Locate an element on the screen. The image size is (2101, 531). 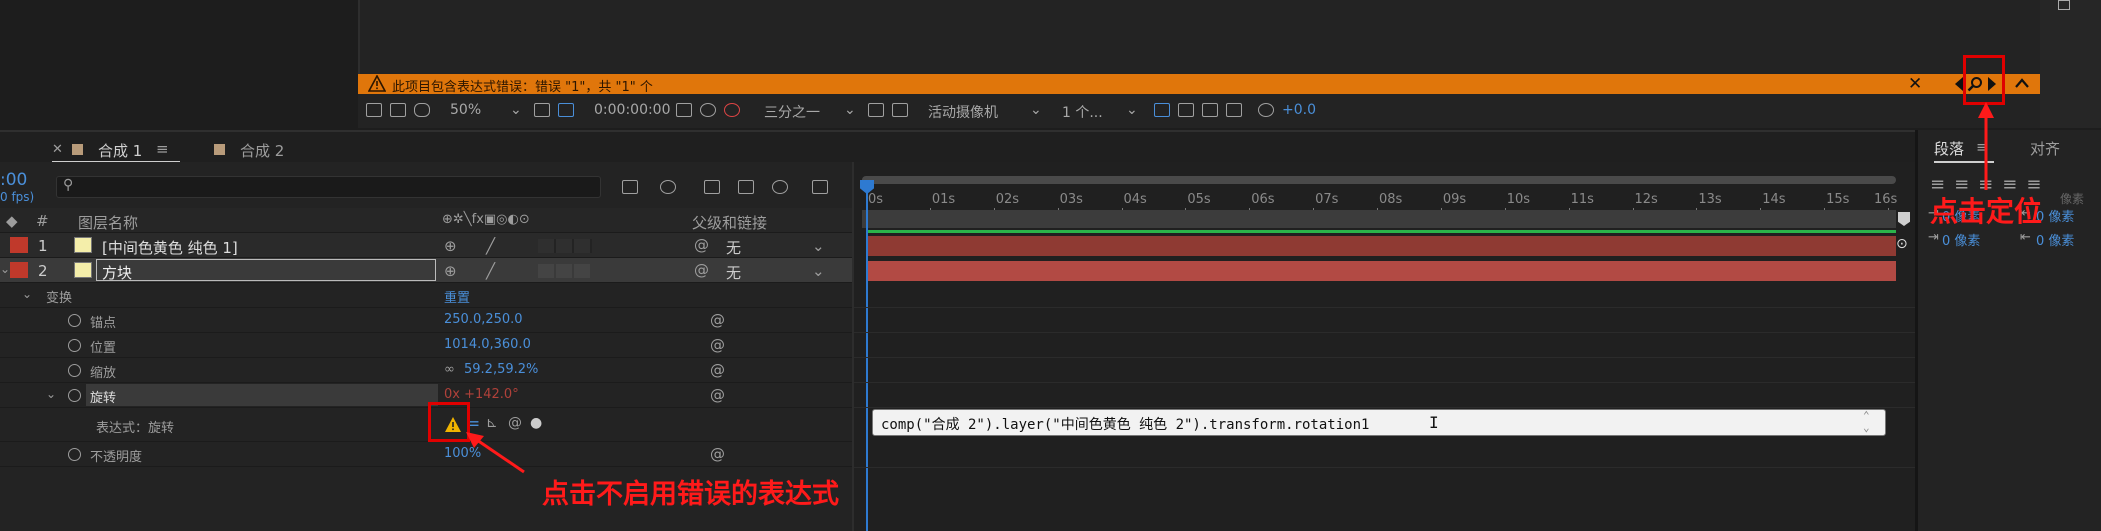
zoom-select: 50% is located at coordinates (465, 110).